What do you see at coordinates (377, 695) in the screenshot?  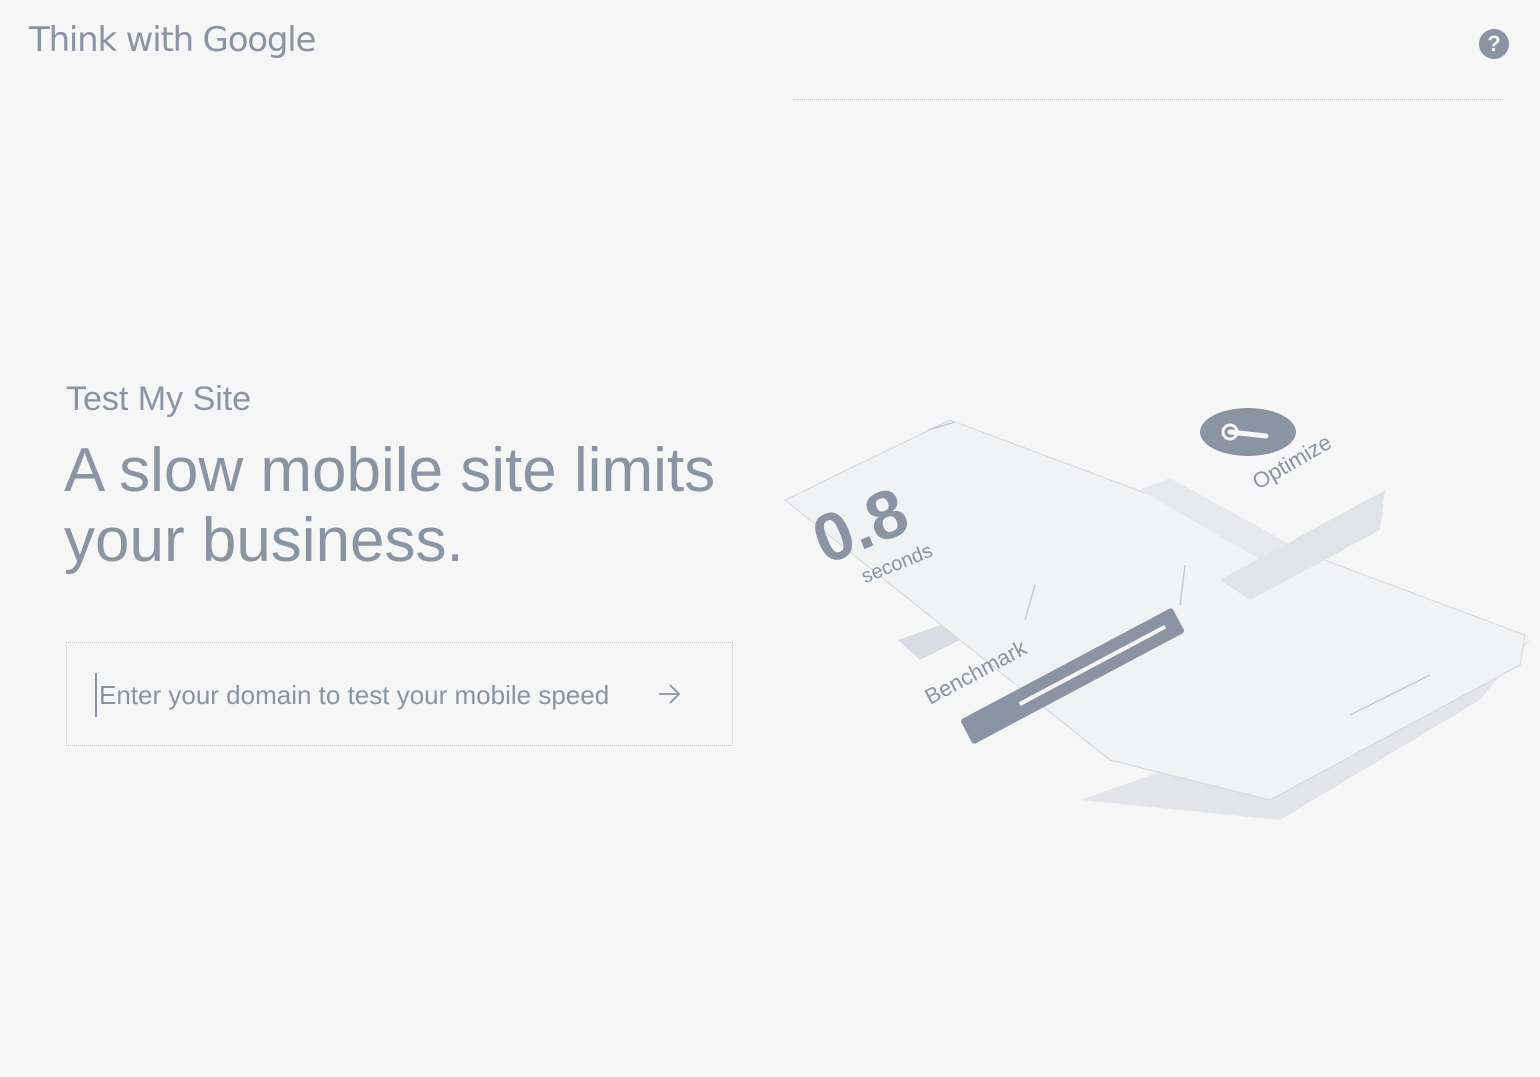 I see `domain-input` at bounding box center [377, 695].